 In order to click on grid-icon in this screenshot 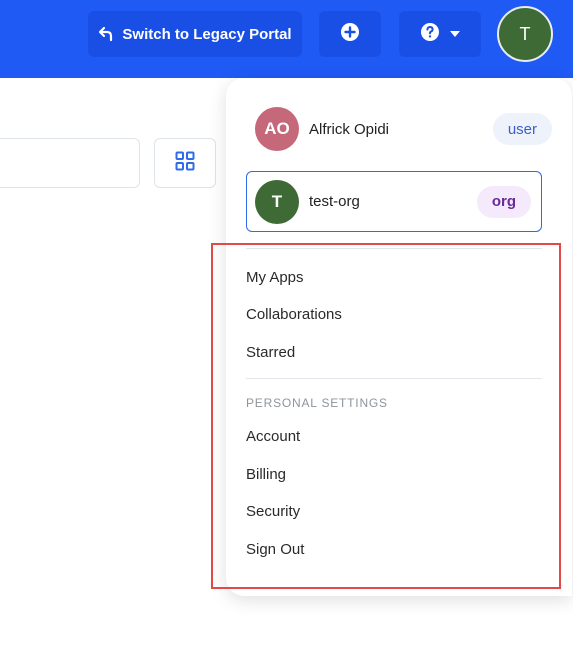, I will do `click(185, 163)`.